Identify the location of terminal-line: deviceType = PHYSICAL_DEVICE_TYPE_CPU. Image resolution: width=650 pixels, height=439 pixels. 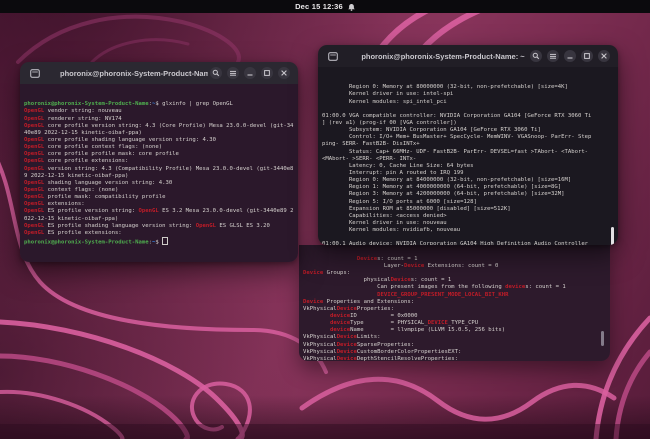
(456, 323).